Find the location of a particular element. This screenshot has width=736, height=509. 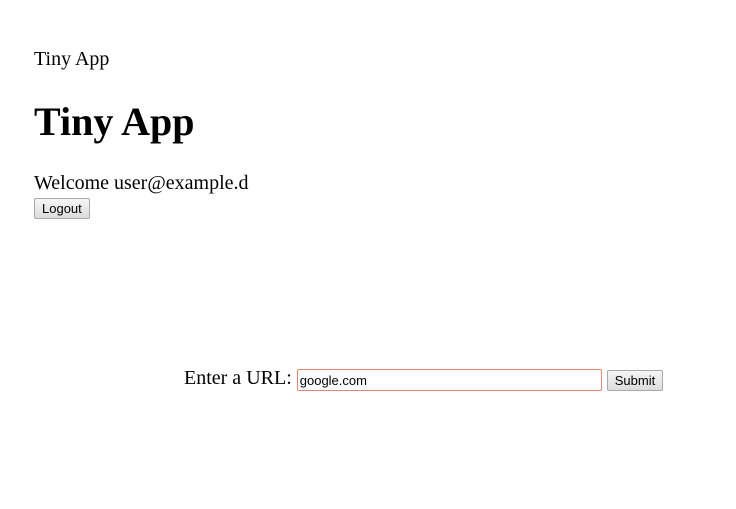

page-title: Tiny App is located at coordinates (114, 121).